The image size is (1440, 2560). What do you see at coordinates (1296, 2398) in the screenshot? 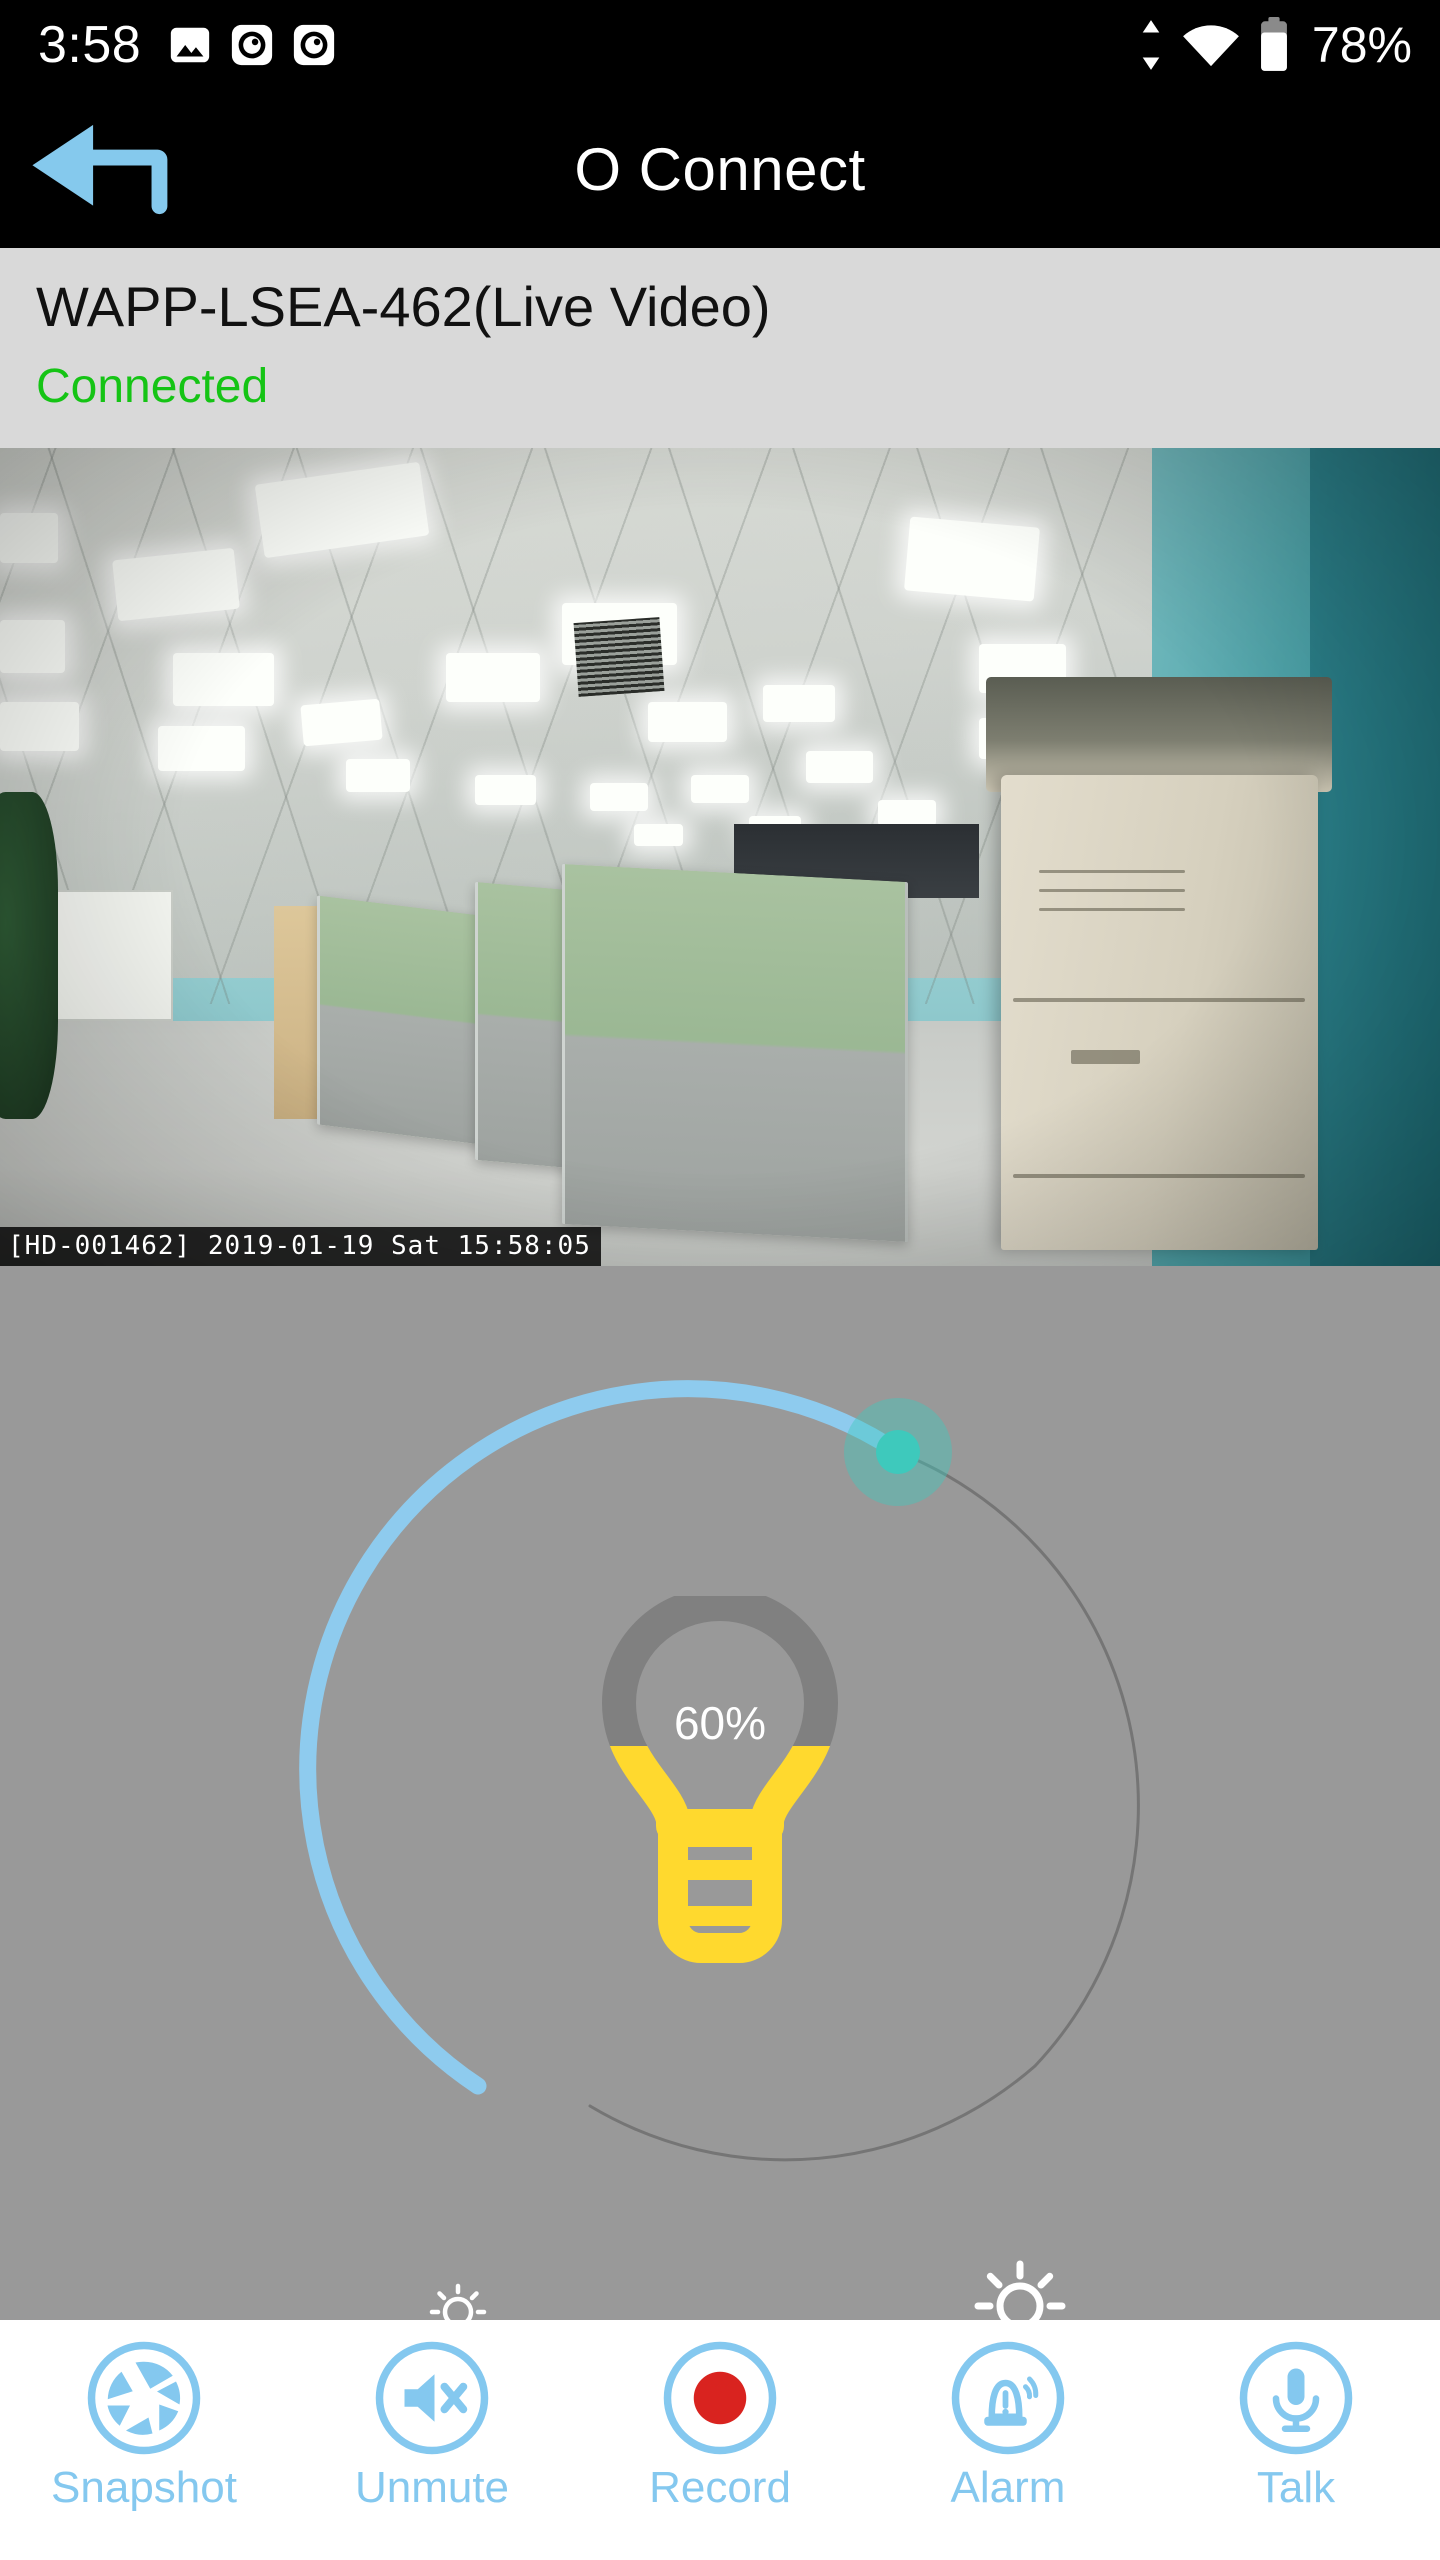
I see `microphone-icon` at bounding box center [1296, 2398].